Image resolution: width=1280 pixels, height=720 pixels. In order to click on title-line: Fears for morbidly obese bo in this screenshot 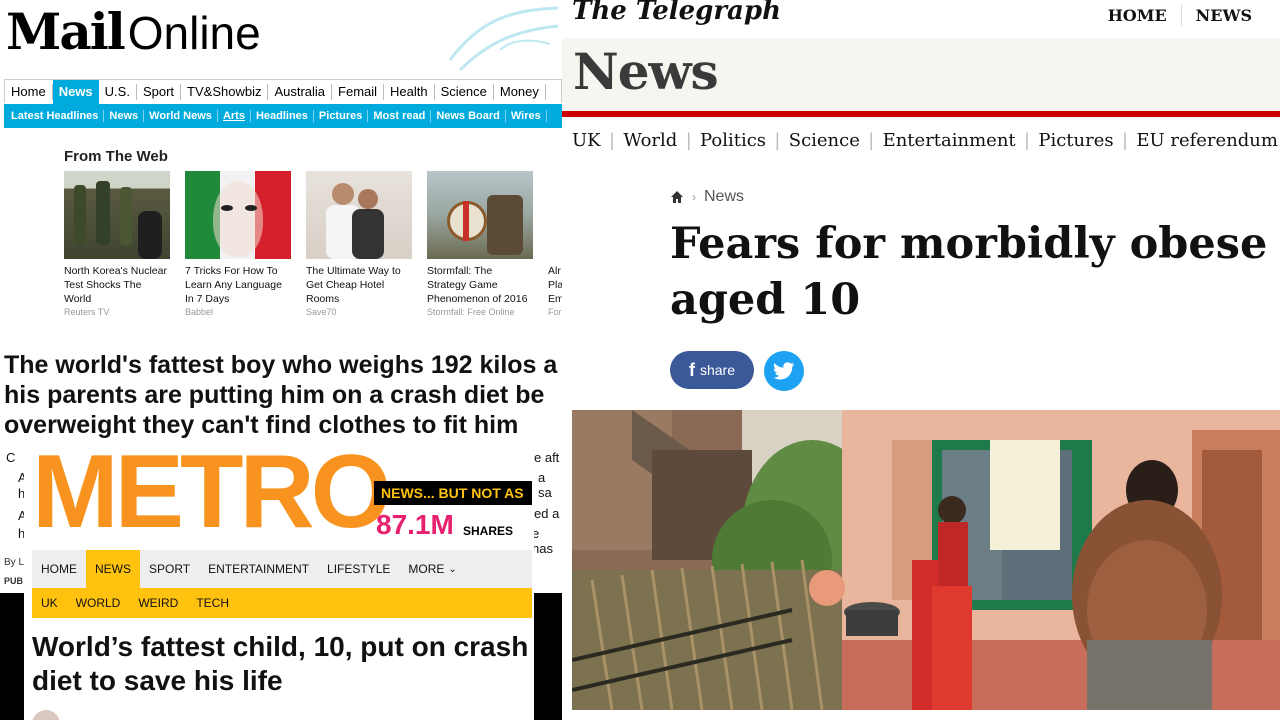, I will do `click(975, 244)`.